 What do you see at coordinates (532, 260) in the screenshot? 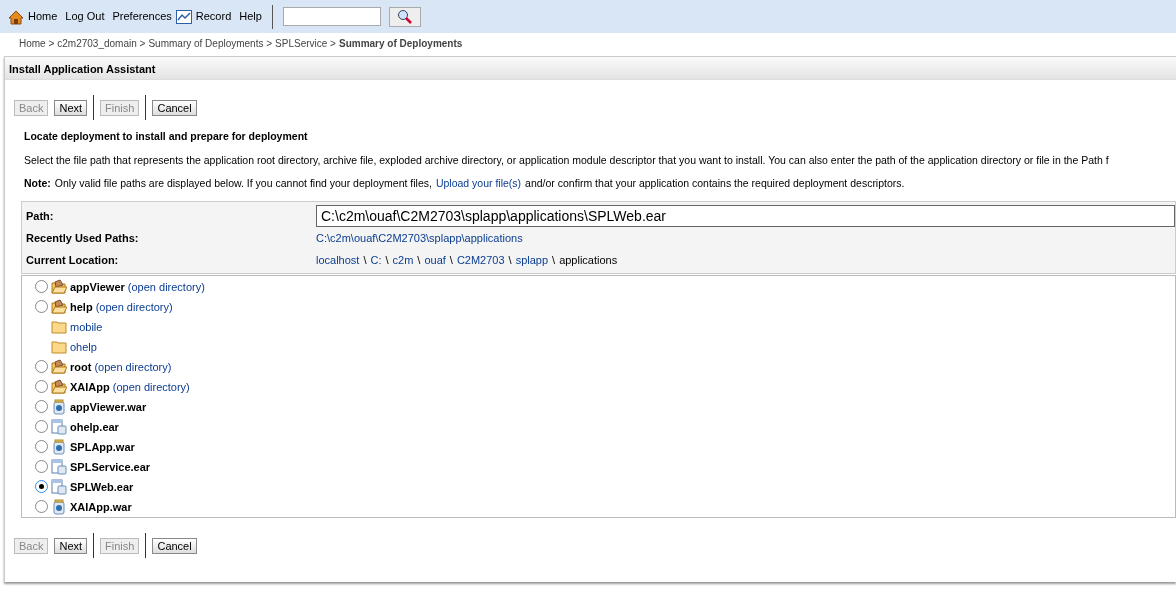
I see `location-link: splapp` at bounding box center [532, 260].